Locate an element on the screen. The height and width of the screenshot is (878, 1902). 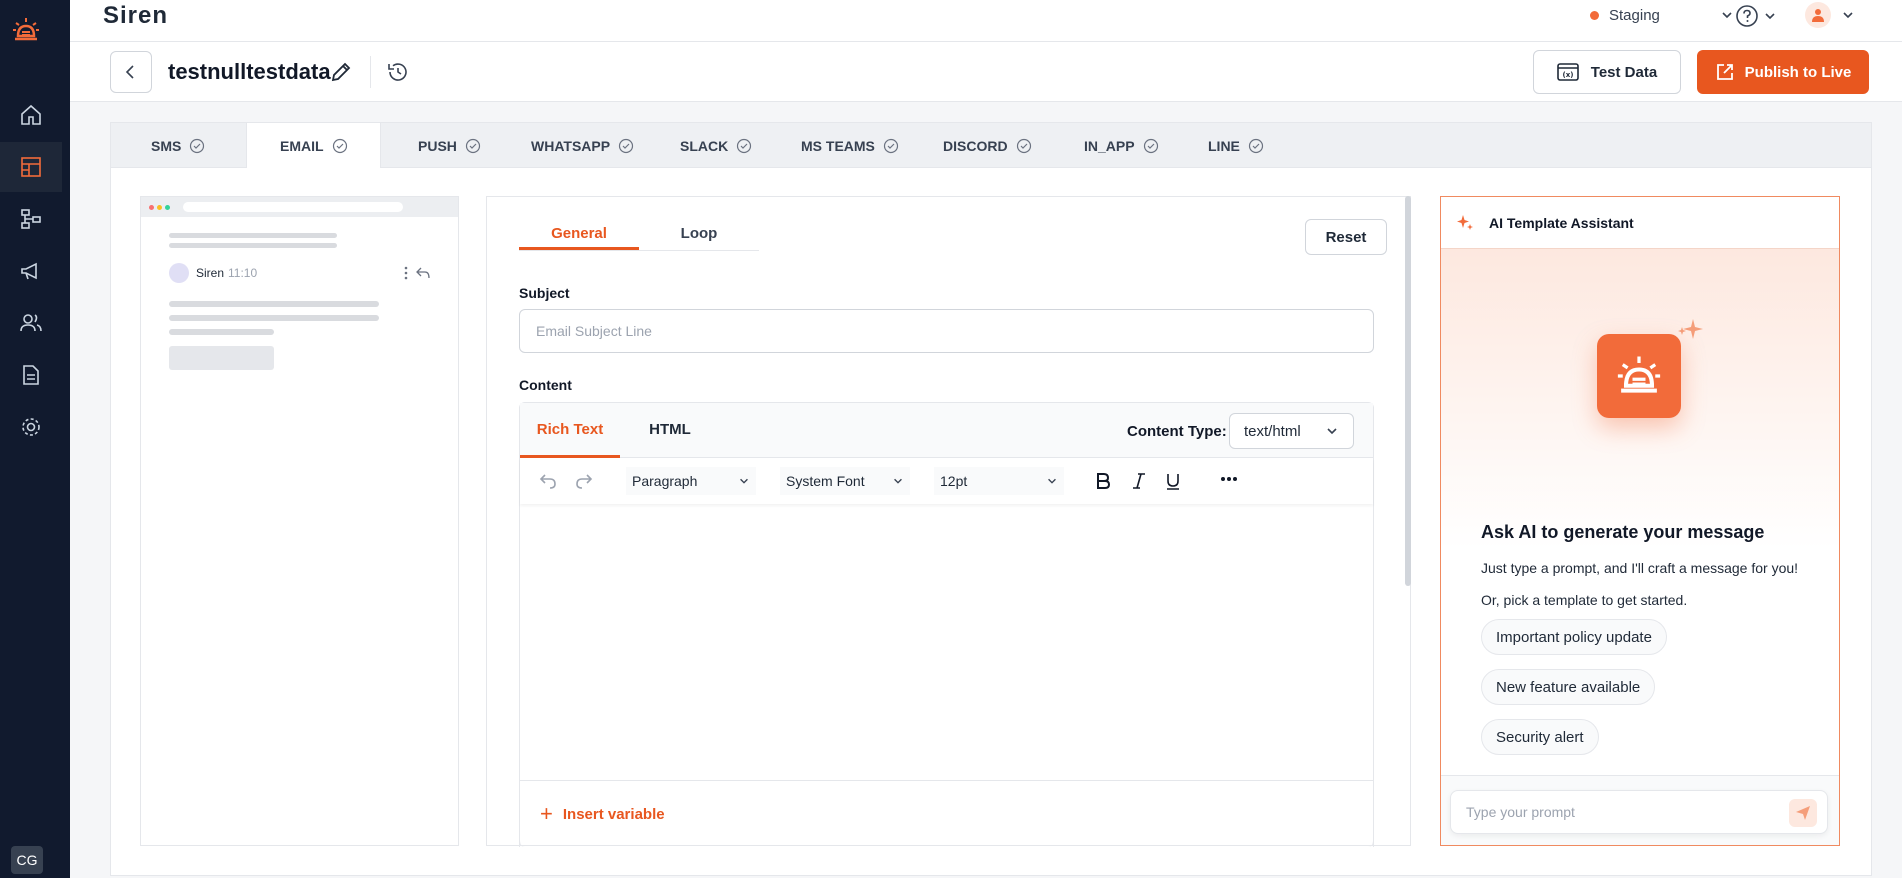
template-chip: Important policy update is located at coordinates (1574, 637).